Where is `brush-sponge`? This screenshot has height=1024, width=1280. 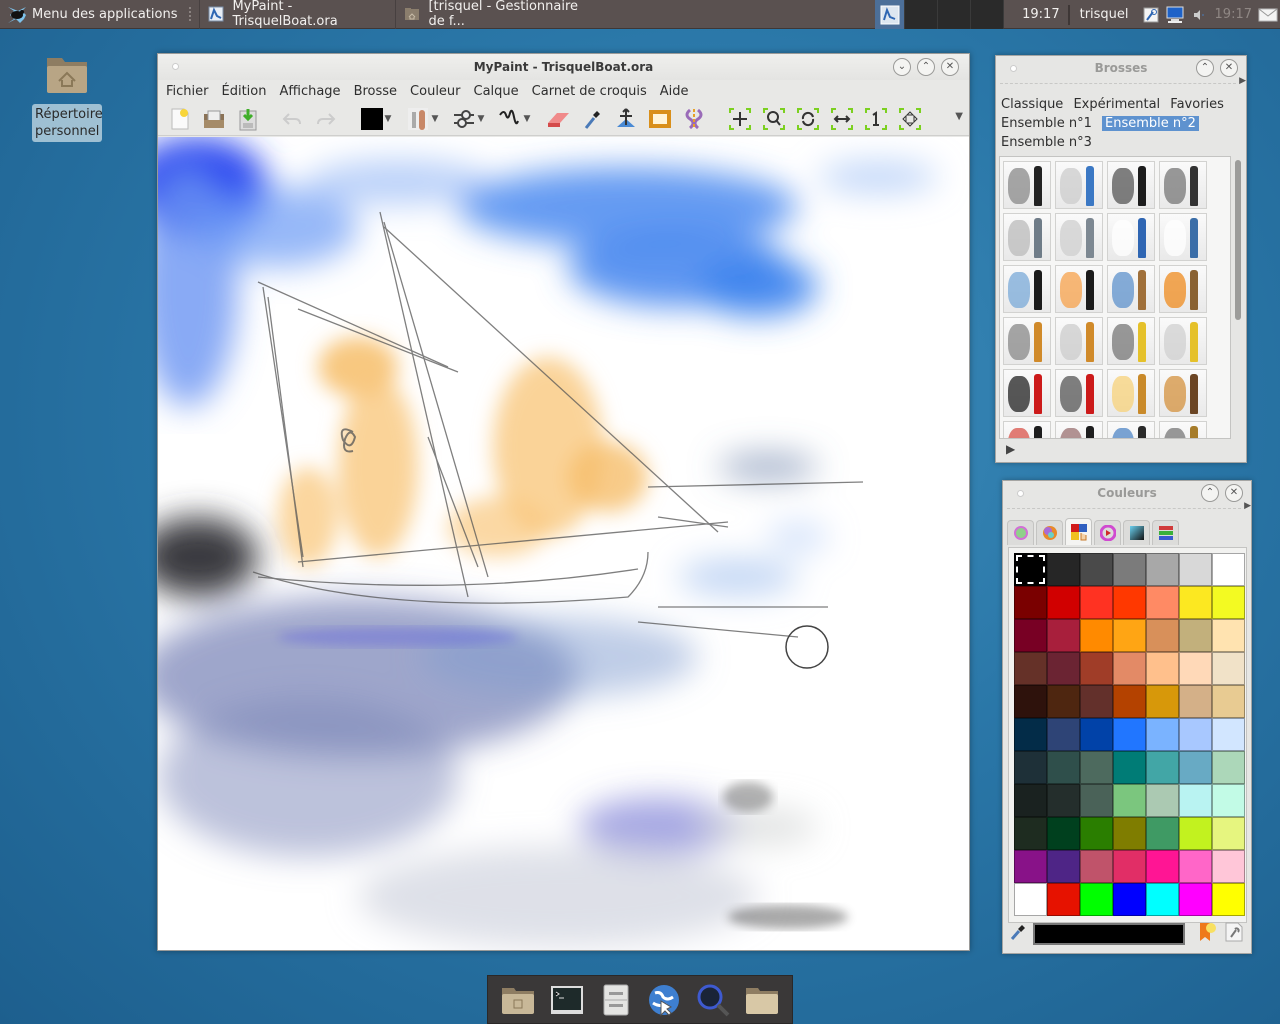
brush-sponge is located at coordinates (1183, 429).